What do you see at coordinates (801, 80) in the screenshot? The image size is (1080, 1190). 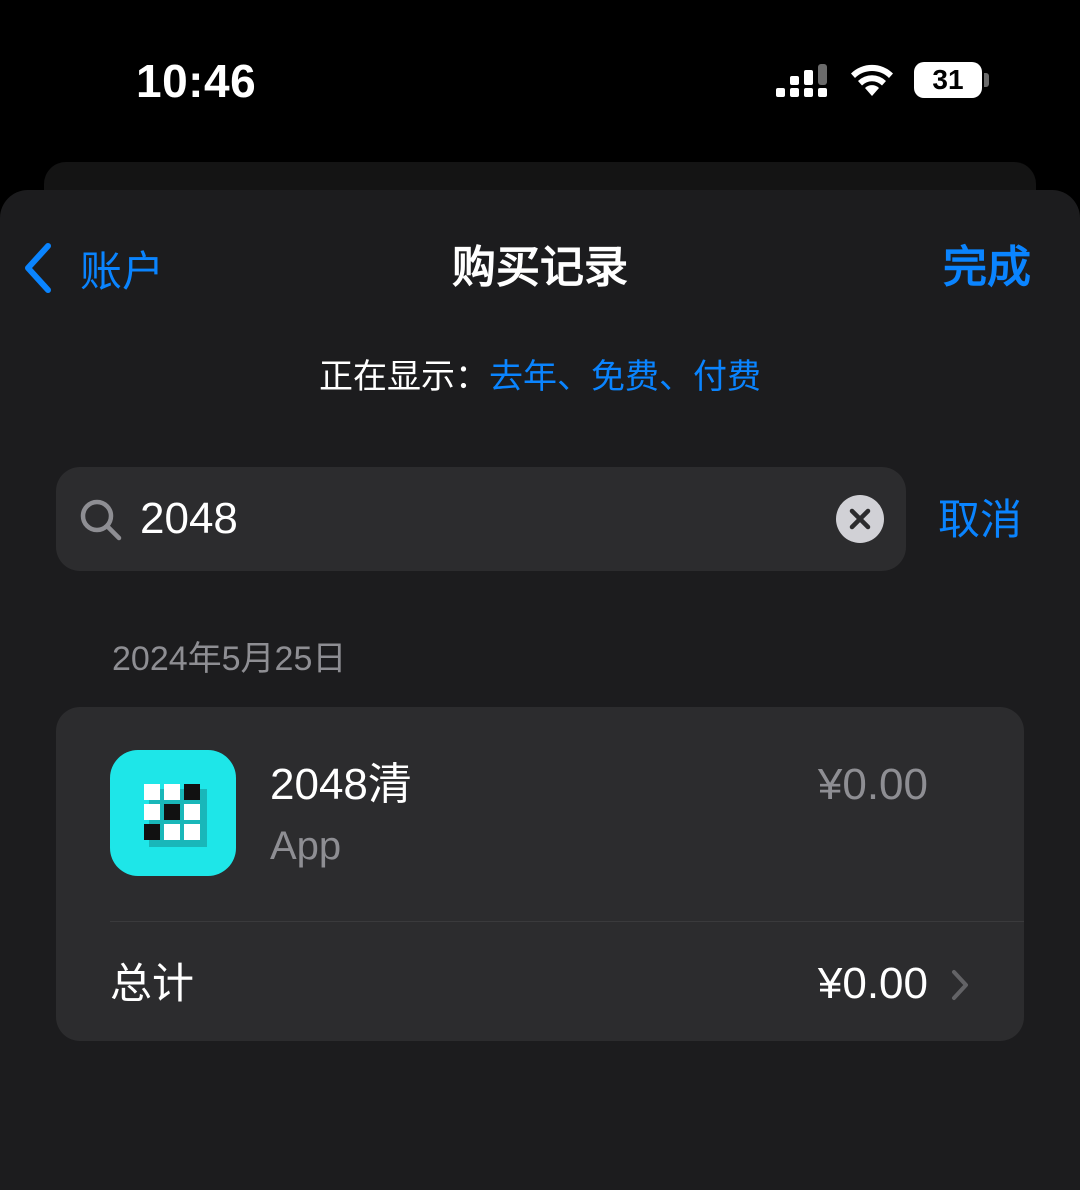 I see `signal-icon` at bounding box center [801, 80].